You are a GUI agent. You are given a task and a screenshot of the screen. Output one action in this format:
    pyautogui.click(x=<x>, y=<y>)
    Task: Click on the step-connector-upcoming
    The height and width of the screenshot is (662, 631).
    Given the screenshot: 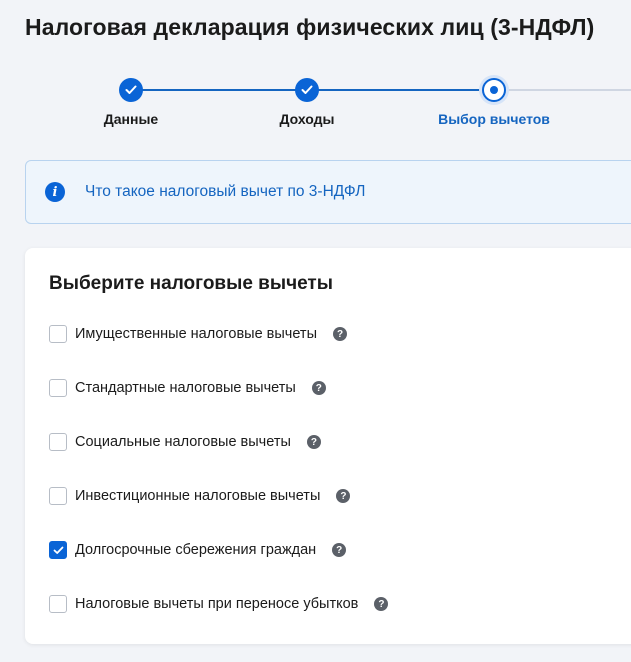 What is the action you would take?
    pyautogui.click(x=568, y=90)
    